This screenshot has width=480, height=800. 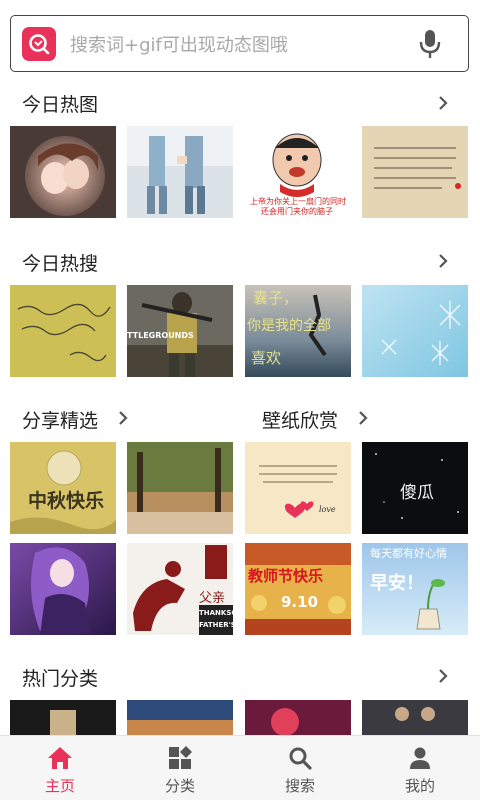 I want to click on tab-search: 搜索, so click(x=300, y=768).